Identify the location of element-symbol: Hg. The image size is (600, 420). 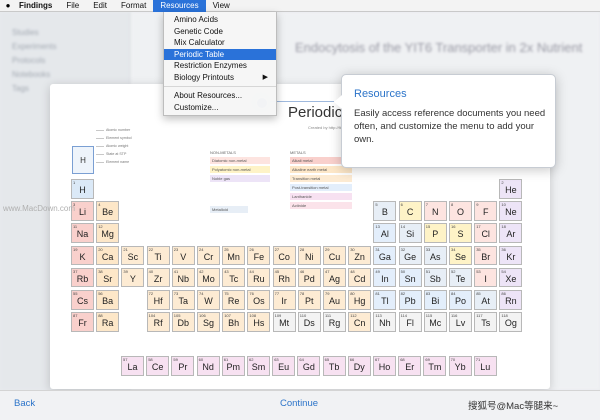
(359, 301).